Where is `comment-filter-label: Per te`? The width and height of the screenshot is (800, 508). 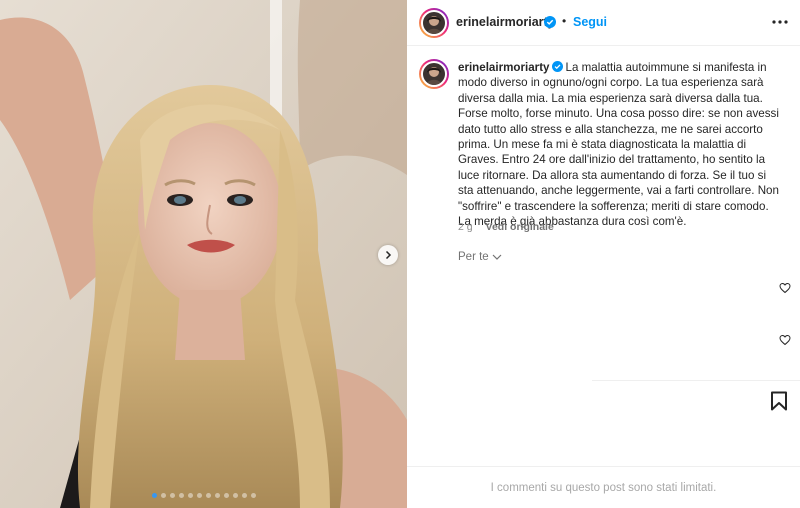
comment-filter-label: Per te is located at coordinates (473, 257).